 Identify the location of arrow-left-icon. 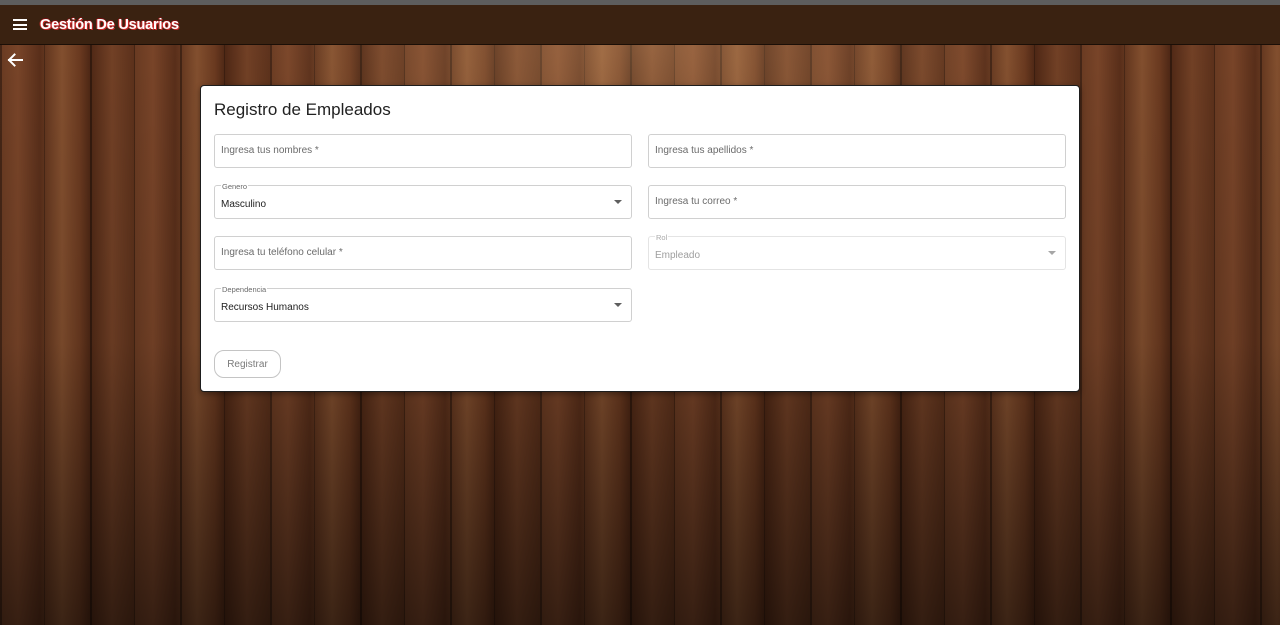
(15, 60).